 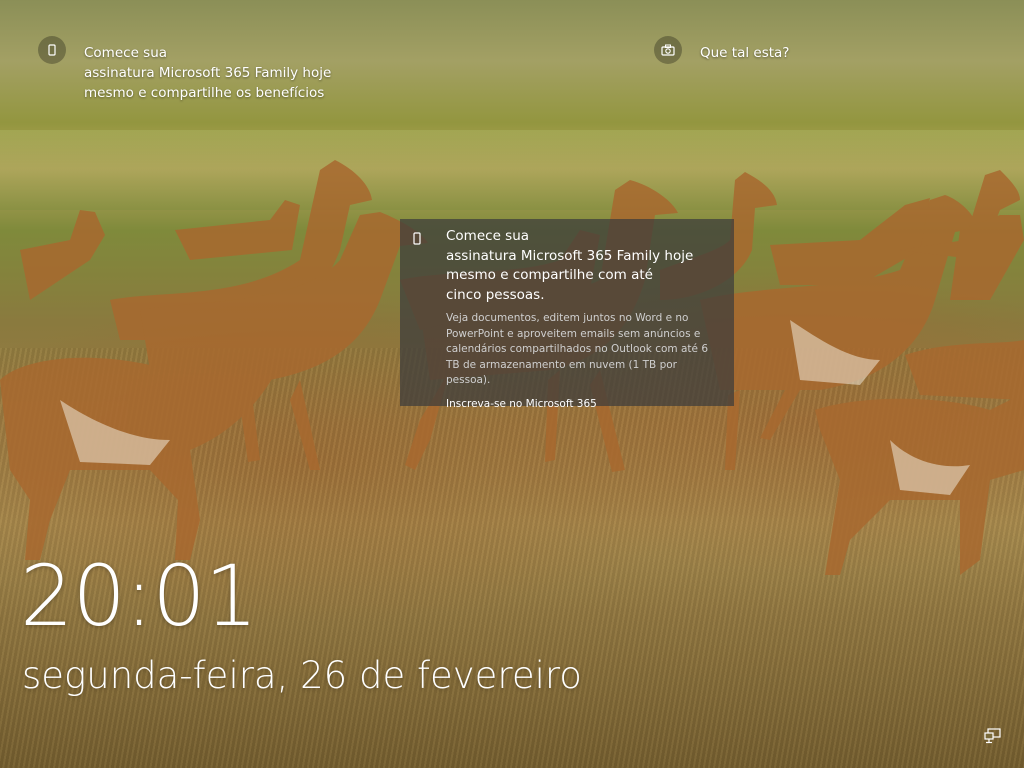 What do you see at coordinates (570, 255) in the screenshot?
I see `flyout-title-line: assinatura Microsoft 365 Family hoje` at bounding box center [570, 255].